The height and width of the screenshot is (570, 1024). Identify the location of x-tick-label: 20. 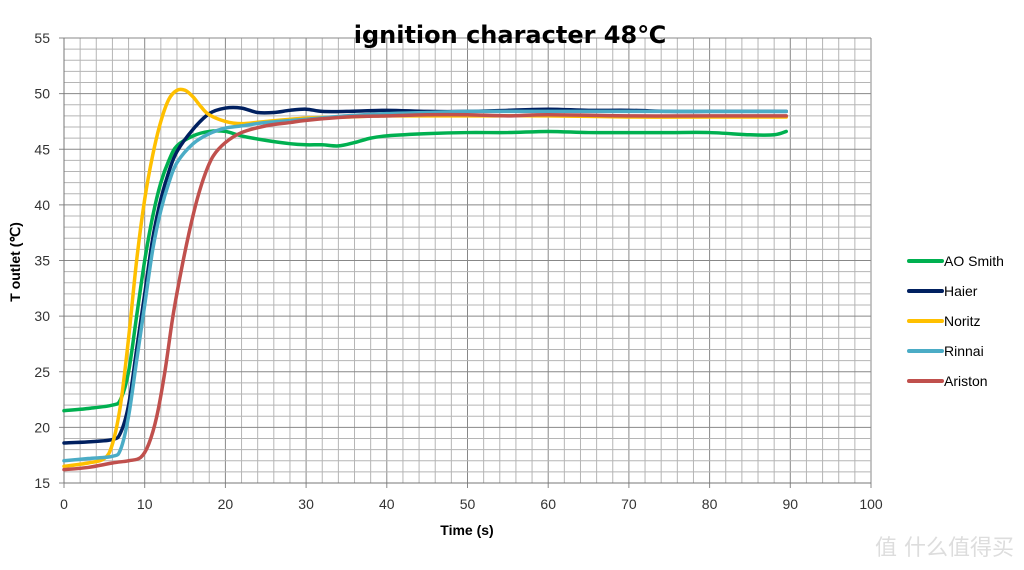
(226, 504).